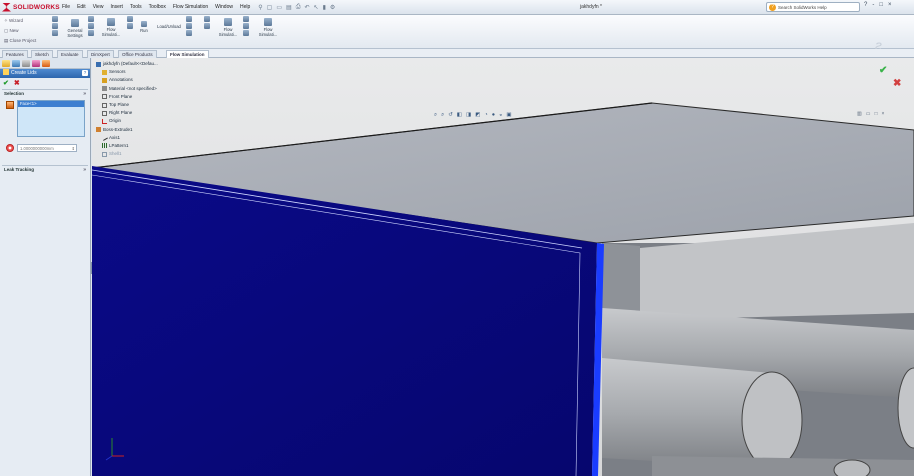  What do you see at coordinates (84, 170) in the screenshot?
I see `expand-chevron-icon: »` at bounding box center [84, 170].